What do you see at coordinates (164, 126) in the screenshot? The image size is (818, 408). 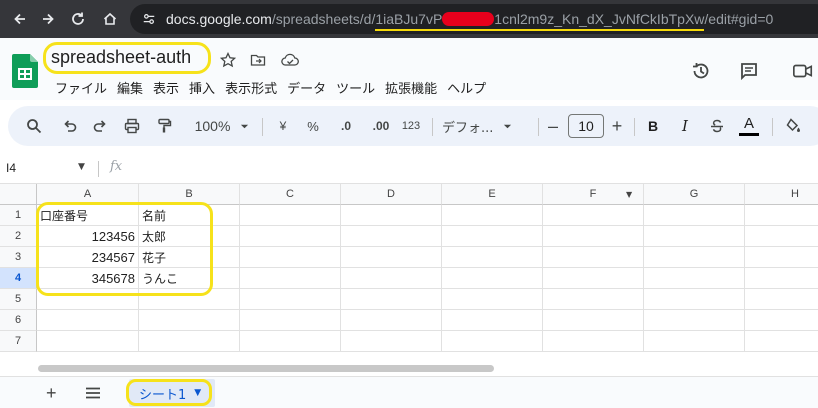 I see `paint-format-icon` at bounding box center [164, 126].